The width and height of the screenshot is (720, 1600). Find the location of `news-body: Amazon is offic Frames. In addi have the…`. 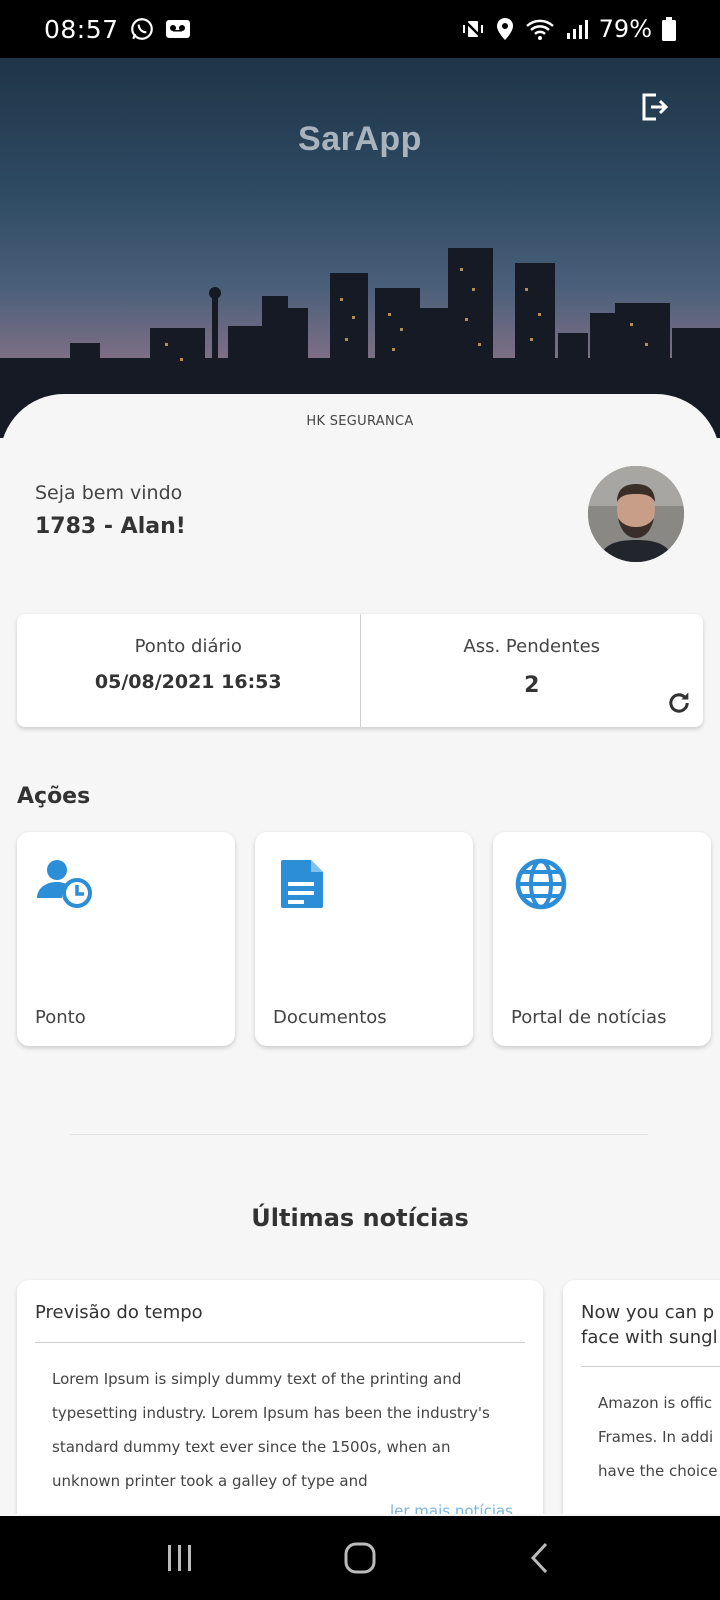

news-body: Amazon is offic Frames. In addi have the… is located at coordinates (658, 1437).